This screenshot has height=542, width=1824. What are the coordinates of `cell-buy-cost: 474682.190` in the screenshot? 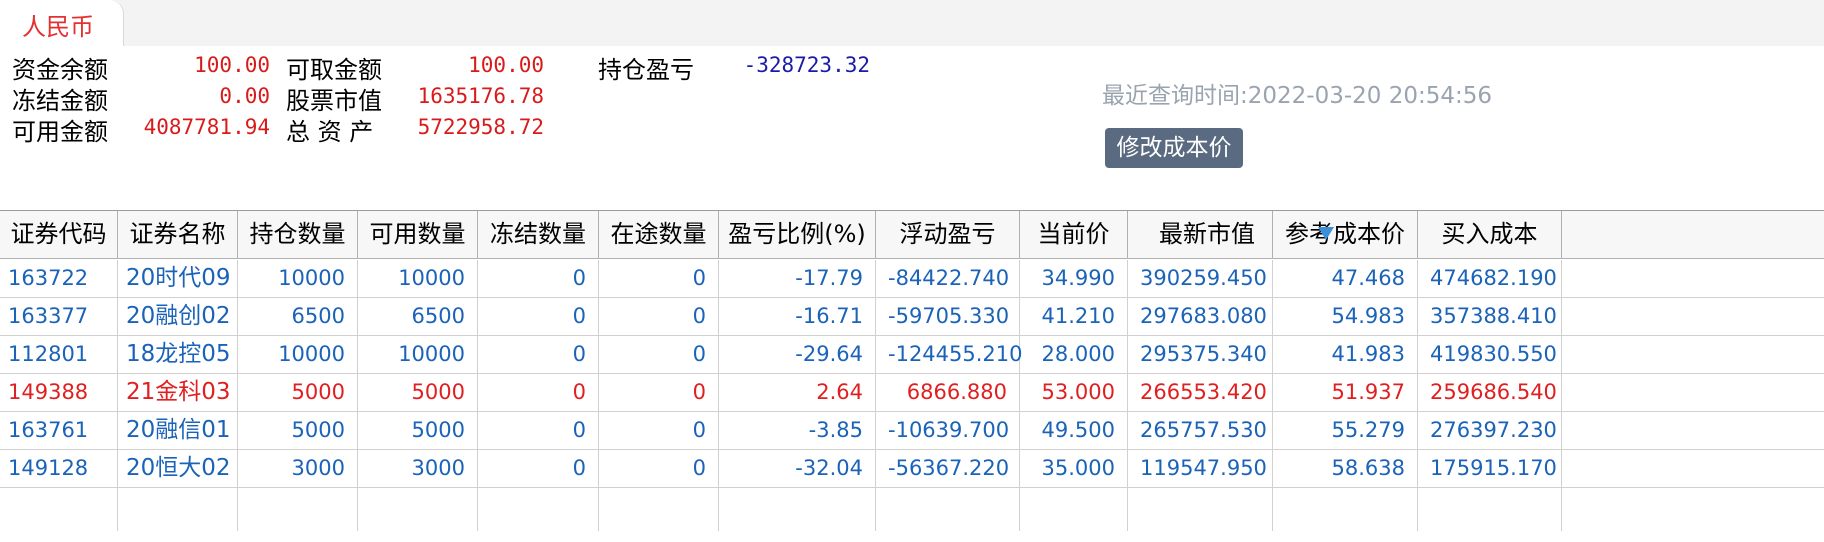 It's located at (1490, 278).